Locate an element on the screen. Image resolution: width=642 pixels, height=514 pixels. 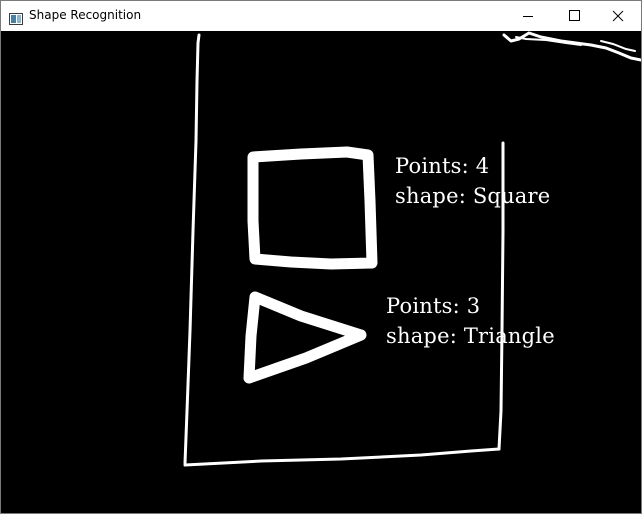
maximize-icon is located at coordinates (574, 15).